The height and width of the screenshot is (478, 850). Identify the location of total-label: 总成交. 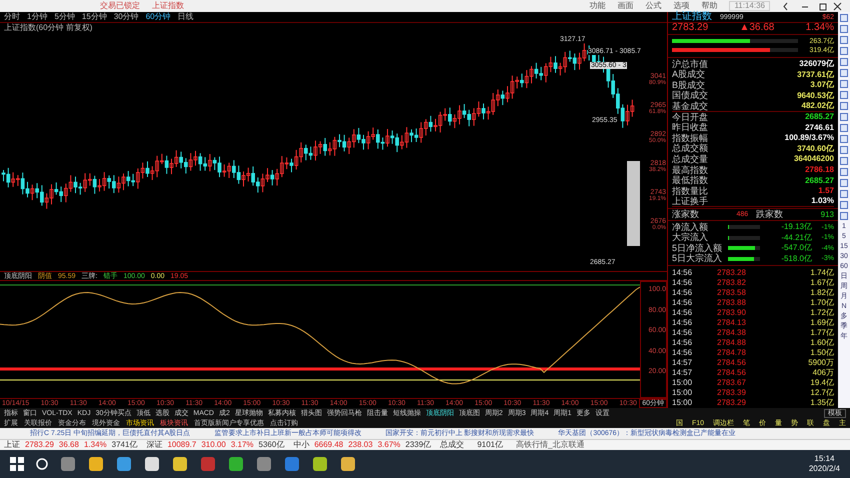
(452, 445).